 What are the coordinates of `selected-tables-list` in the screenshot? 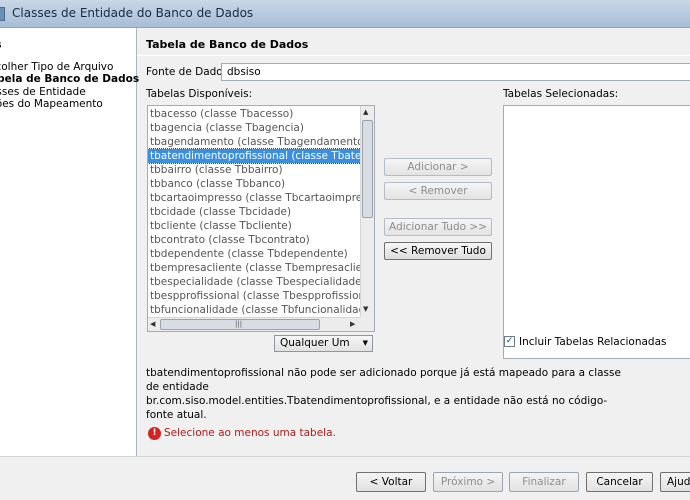 It's located at (596, 232).